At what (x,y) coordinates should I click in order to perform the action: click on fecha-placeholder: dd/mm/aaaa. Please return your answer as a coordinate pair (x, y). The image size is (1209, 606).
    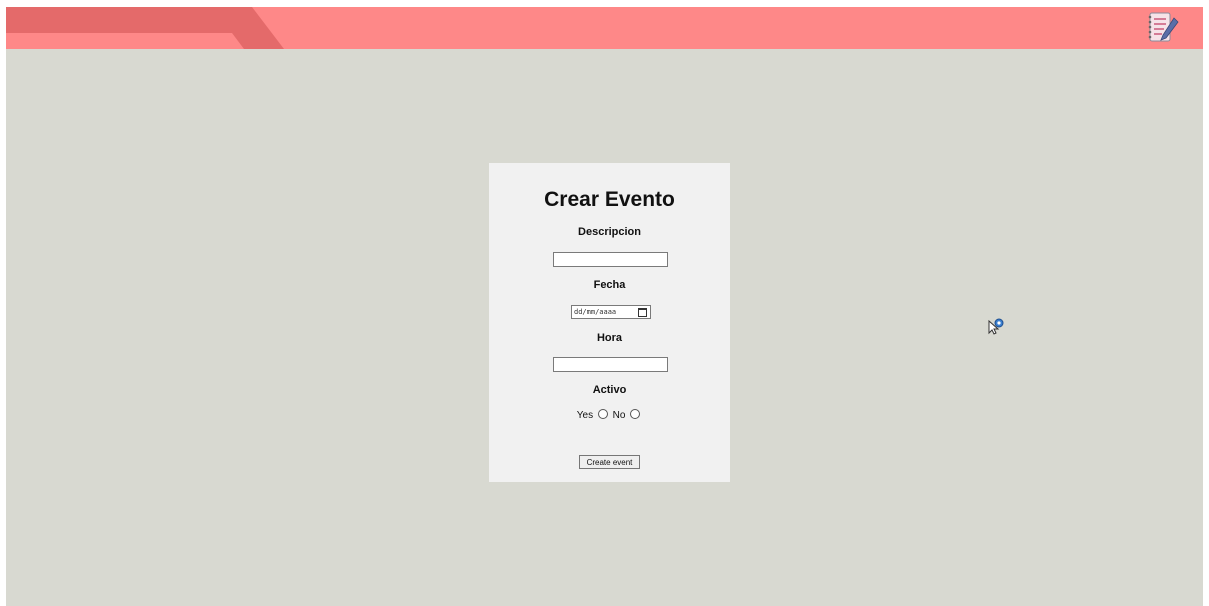
    Looking at the image, I should click on (595, 312).